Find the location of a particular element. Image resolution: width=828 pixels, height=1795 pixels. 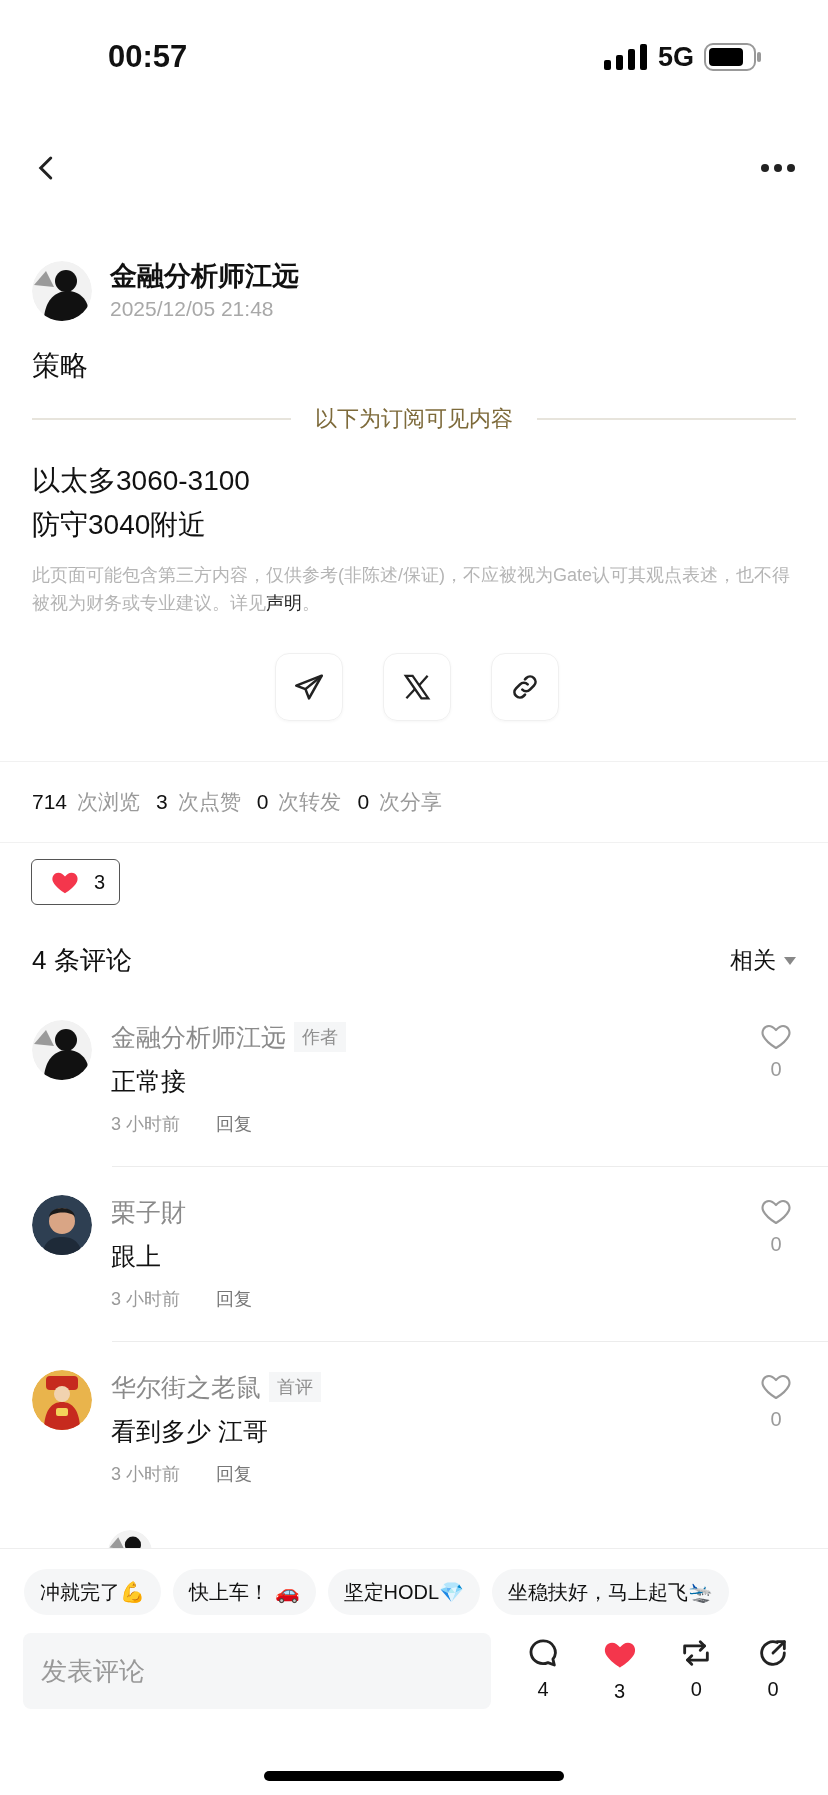

action-button: 4 is located at coordinates (543, 1671).